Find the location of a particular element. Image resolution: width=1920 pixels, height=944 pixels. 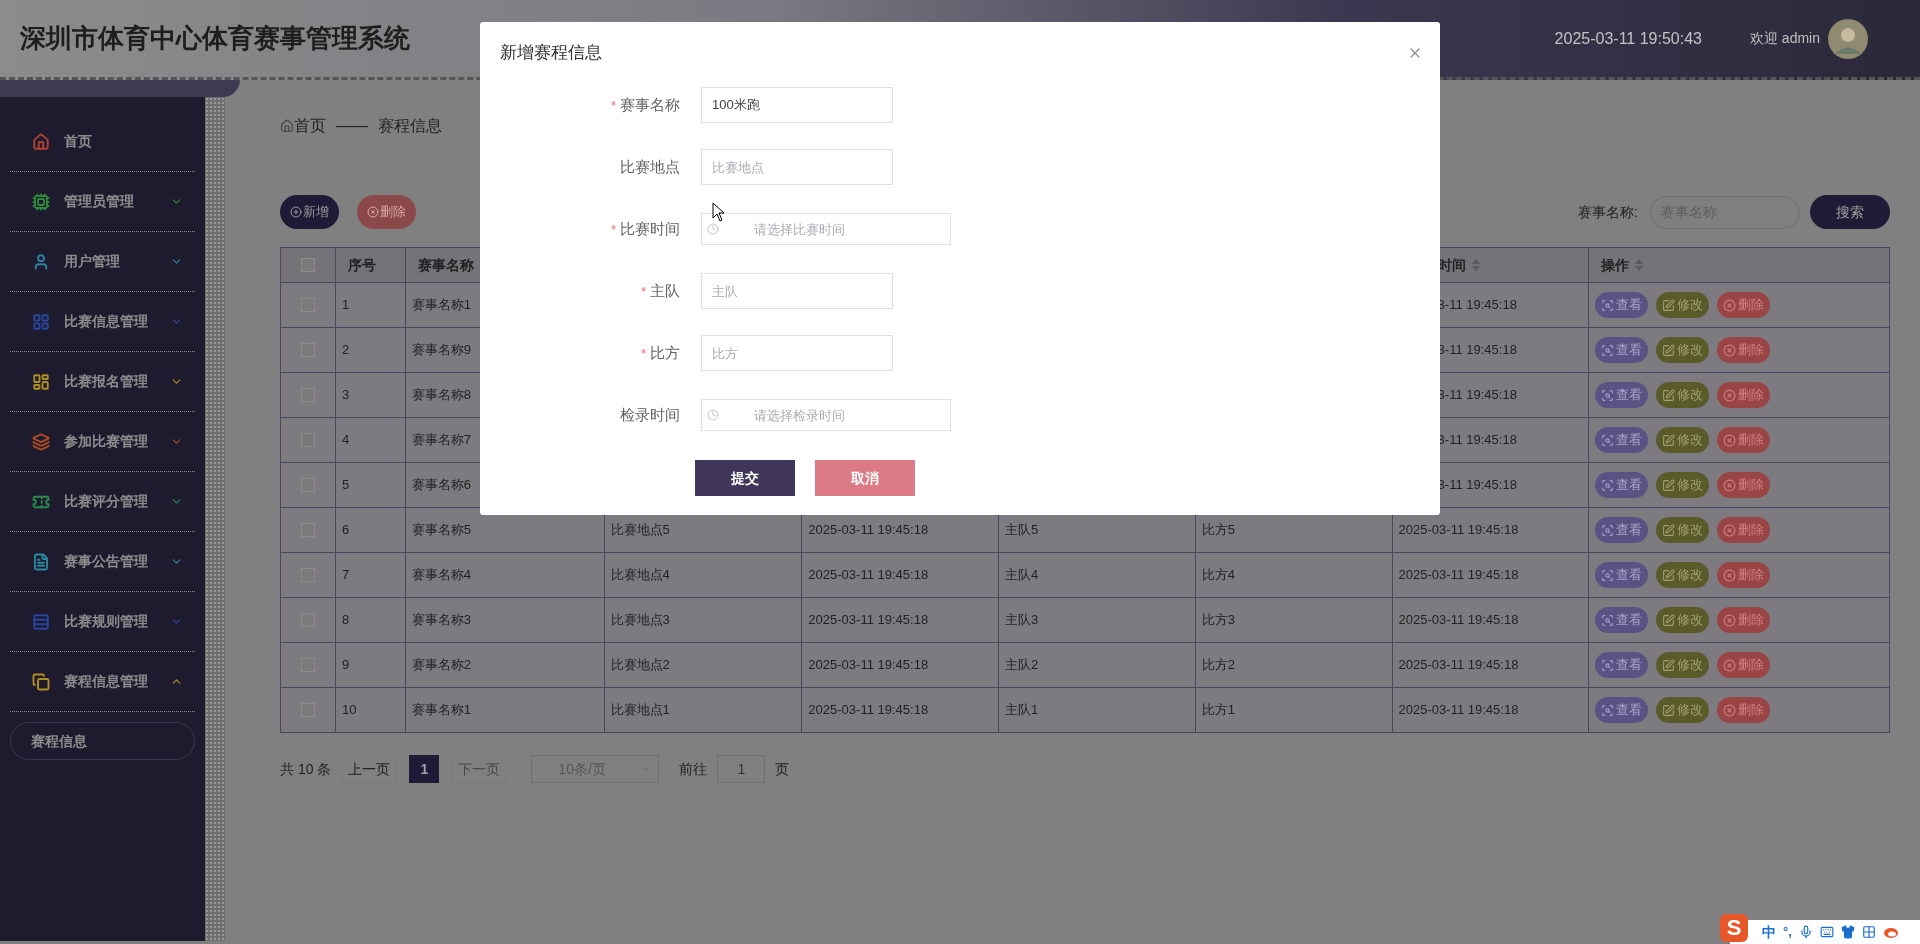

mascot-icon is located at coordinates (1890, 932).